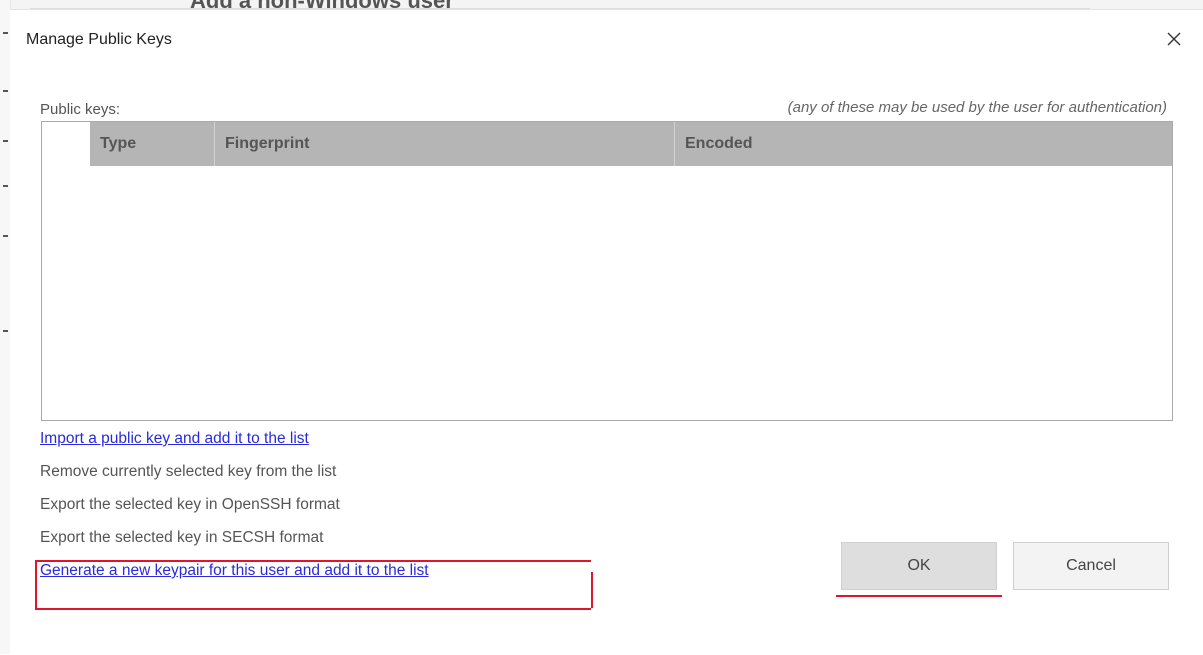 The width and height of the screenshot is (1203, 655). I want to click on ok-button: OK, so click(919, 566).